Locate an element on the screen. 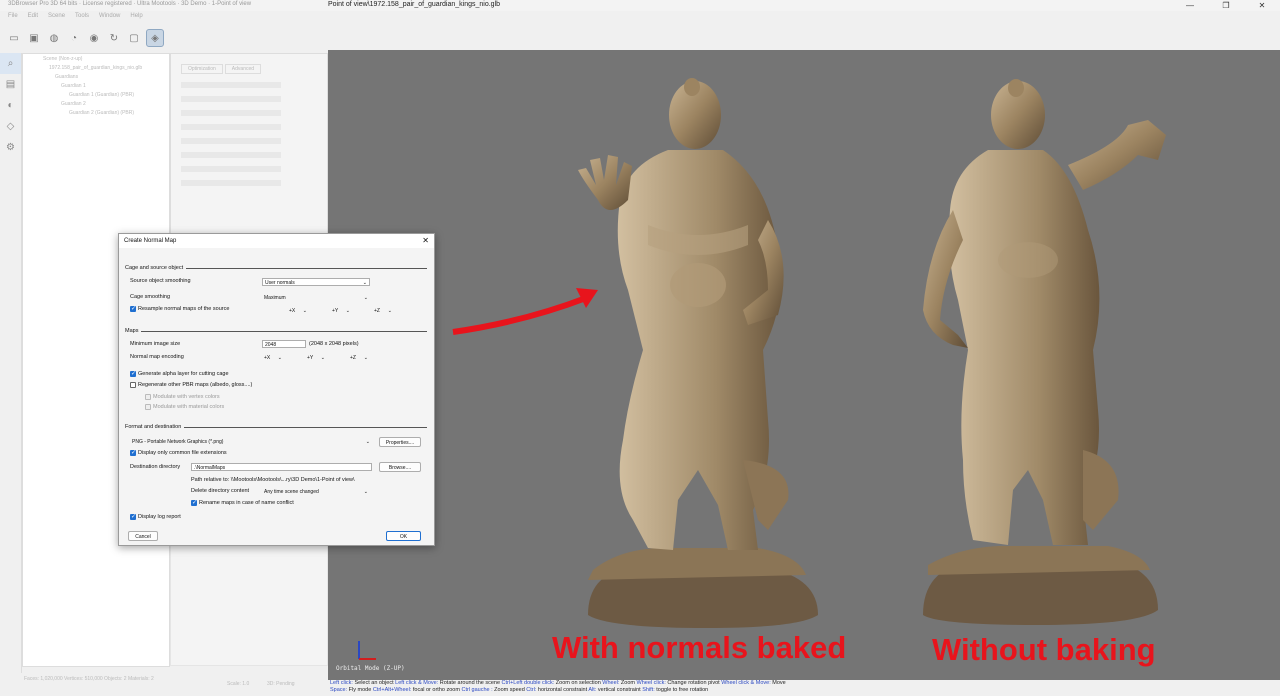 Image resolution: width=1280 pixels, height=696 pixels. materials-icon: ◐ is located at coordinates (10, 105).